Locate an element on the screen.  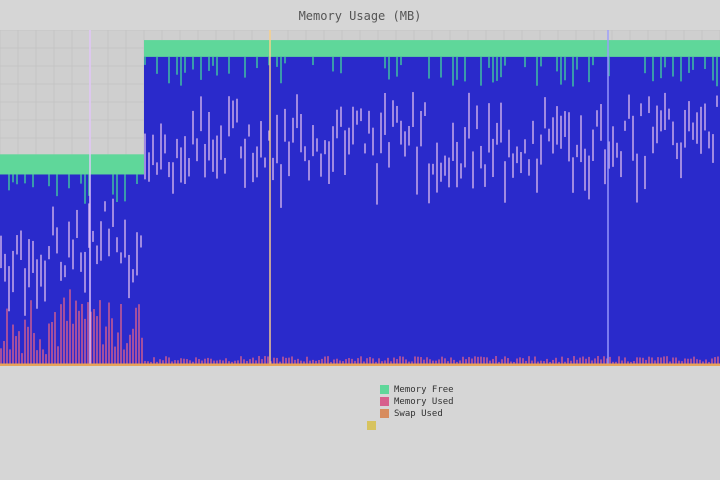
chart-title: Memory Usage (MB) is located at coordinates (360, 16).